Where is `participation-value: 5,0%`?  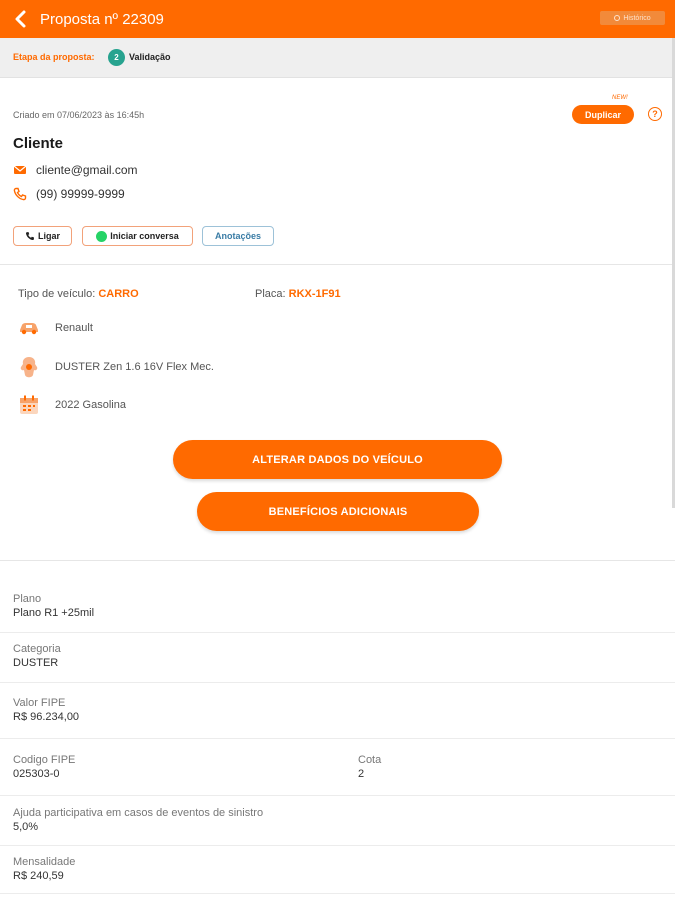
participation-value: 5,0% is located at coordinates (26, 827).